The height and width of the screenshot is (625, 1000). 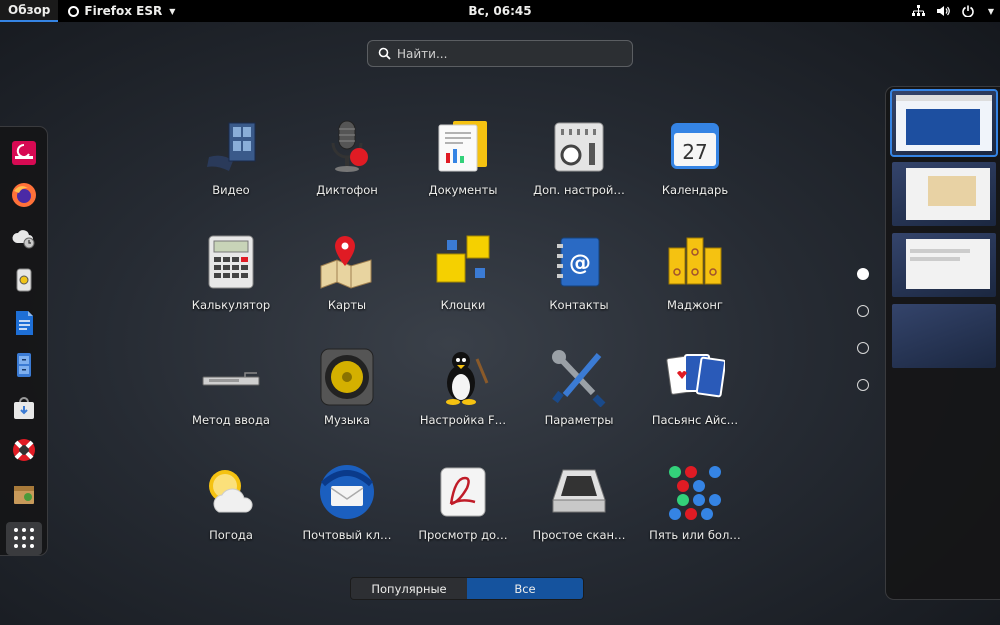 I want to click on search-entry, so click(x=500, y=53).